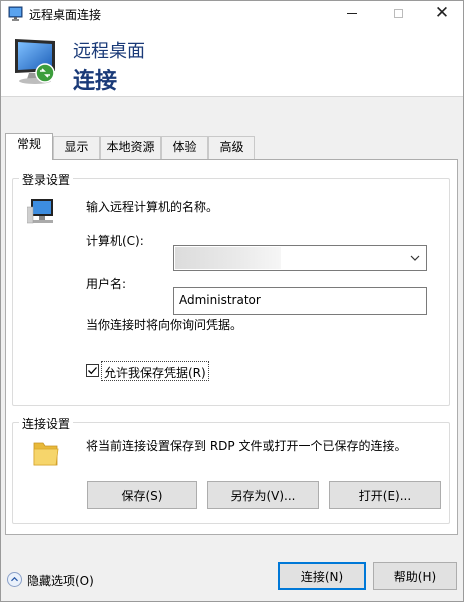 The image size is (464, 602). I want to click on computer-label: 计算机(C):, so click(115, 241).